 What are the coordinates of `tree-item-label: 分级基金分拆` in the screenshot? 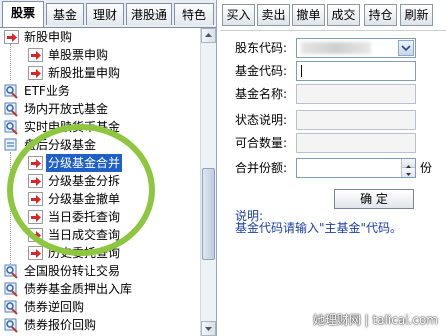 It's located at (84, 181).